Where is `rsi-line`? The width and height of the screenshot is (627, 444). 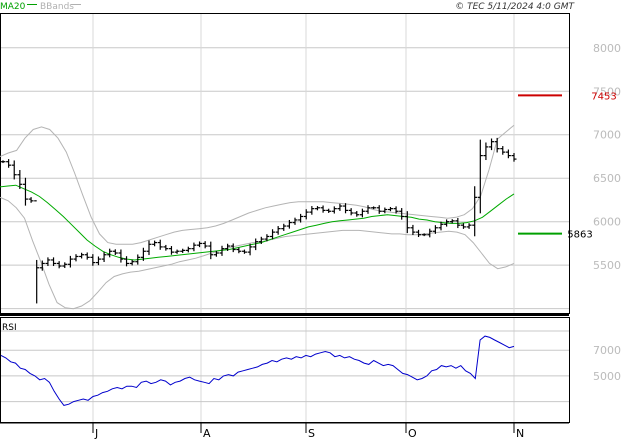
rsi-line is located at coordinates (257, 370).